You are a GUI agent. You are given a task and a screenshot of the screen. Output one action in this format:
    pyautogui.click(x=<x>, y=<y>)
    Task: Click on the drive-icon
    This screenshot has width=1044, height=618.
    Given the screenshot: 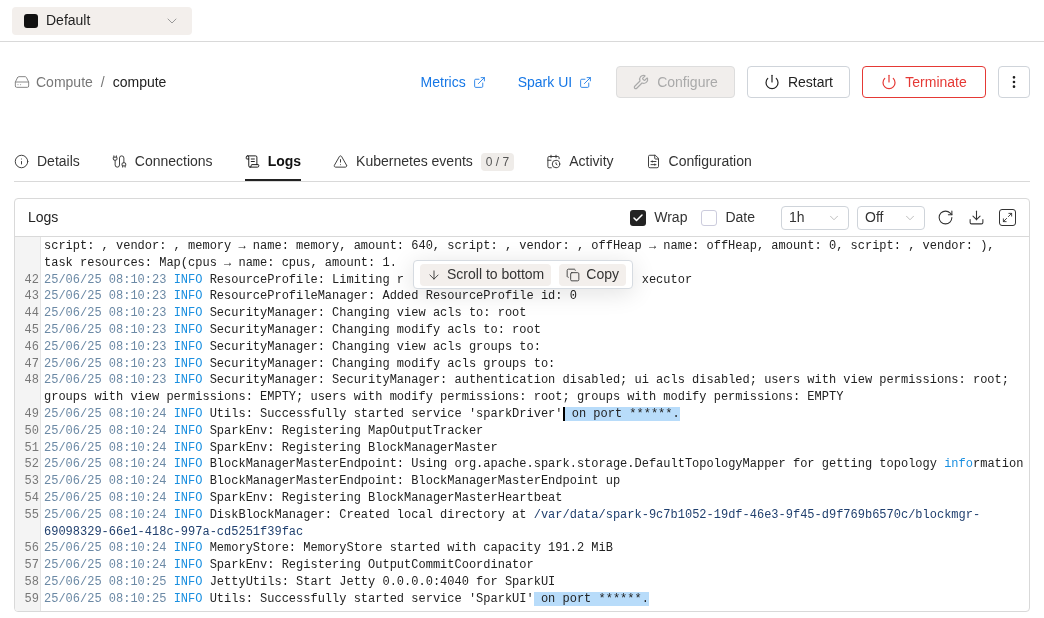 What is the action you would take?
    pyautogui.click(x=22, y=82)
    